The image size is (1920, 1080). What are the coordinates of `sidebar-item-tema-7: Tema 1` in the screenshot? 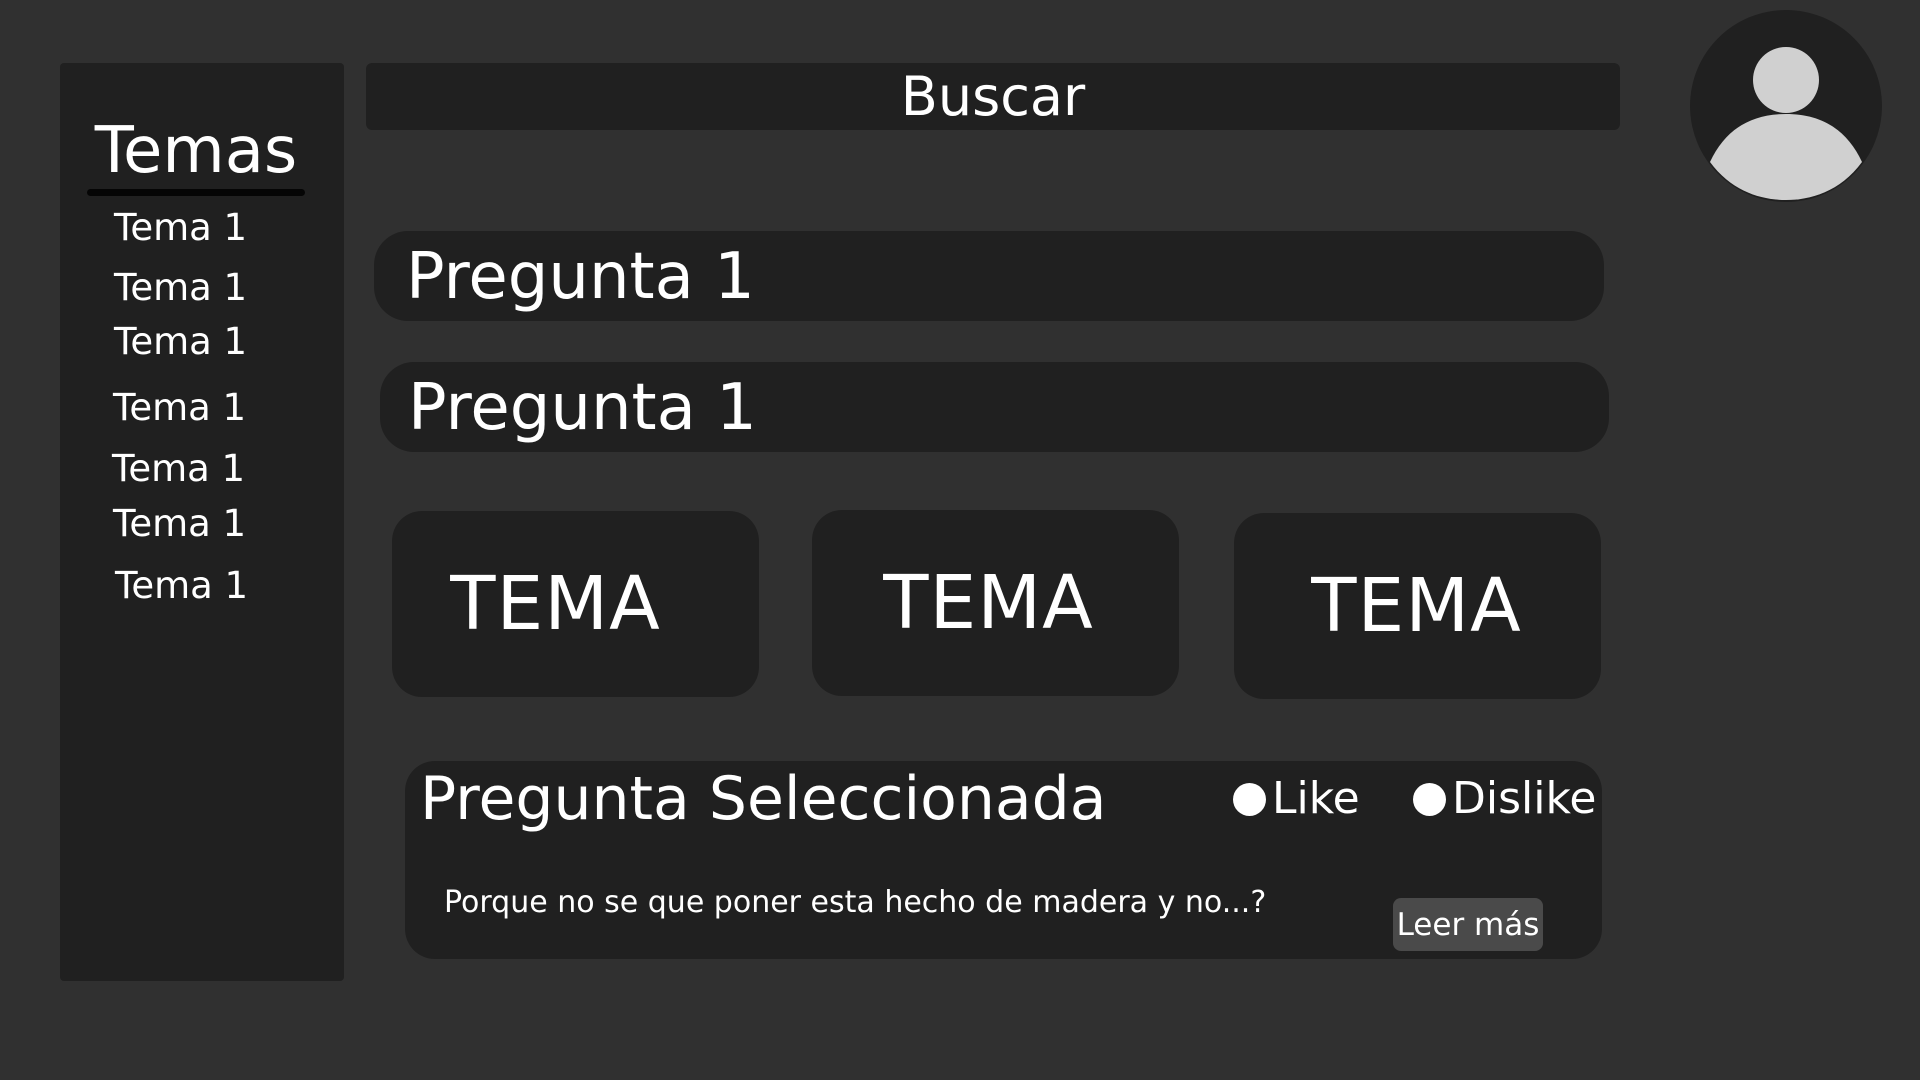 It's located at (181, 585).